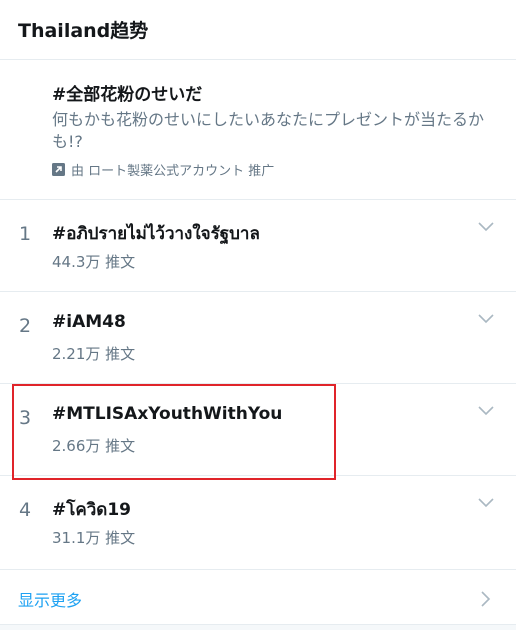  I want to click on trend-tweet-count: 2.21万 推文, so click(94, 354).